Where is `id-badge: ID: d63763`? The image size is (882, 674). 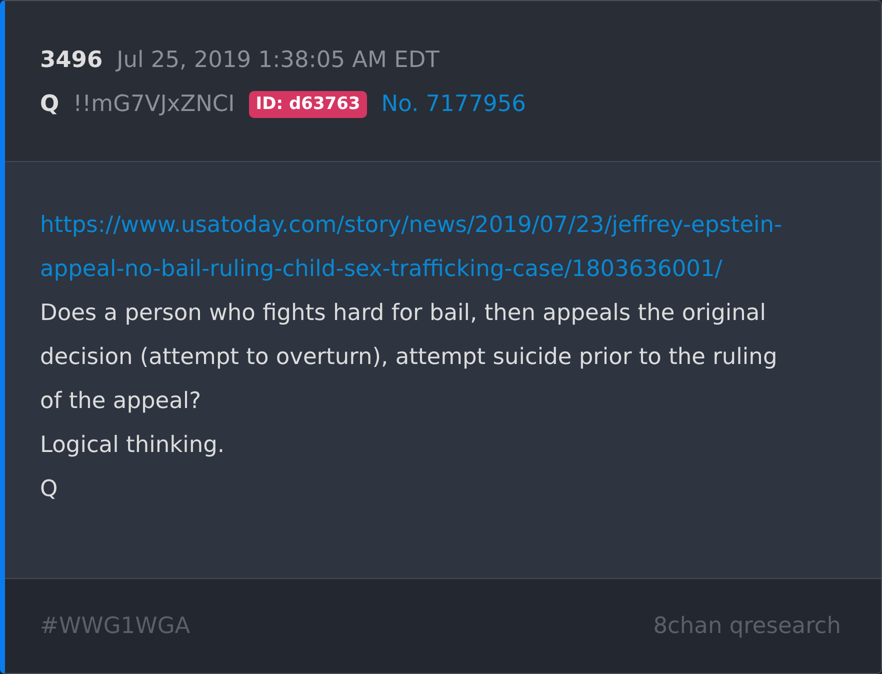
id-badge: ID: d63763 is located at coordinates (308, 104).